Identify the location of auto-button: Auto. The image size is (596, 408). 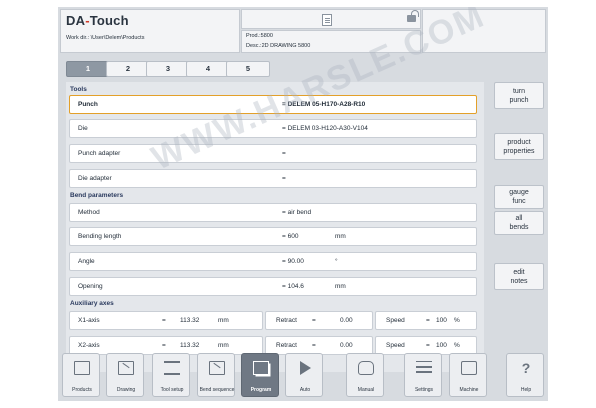
(304, 375).